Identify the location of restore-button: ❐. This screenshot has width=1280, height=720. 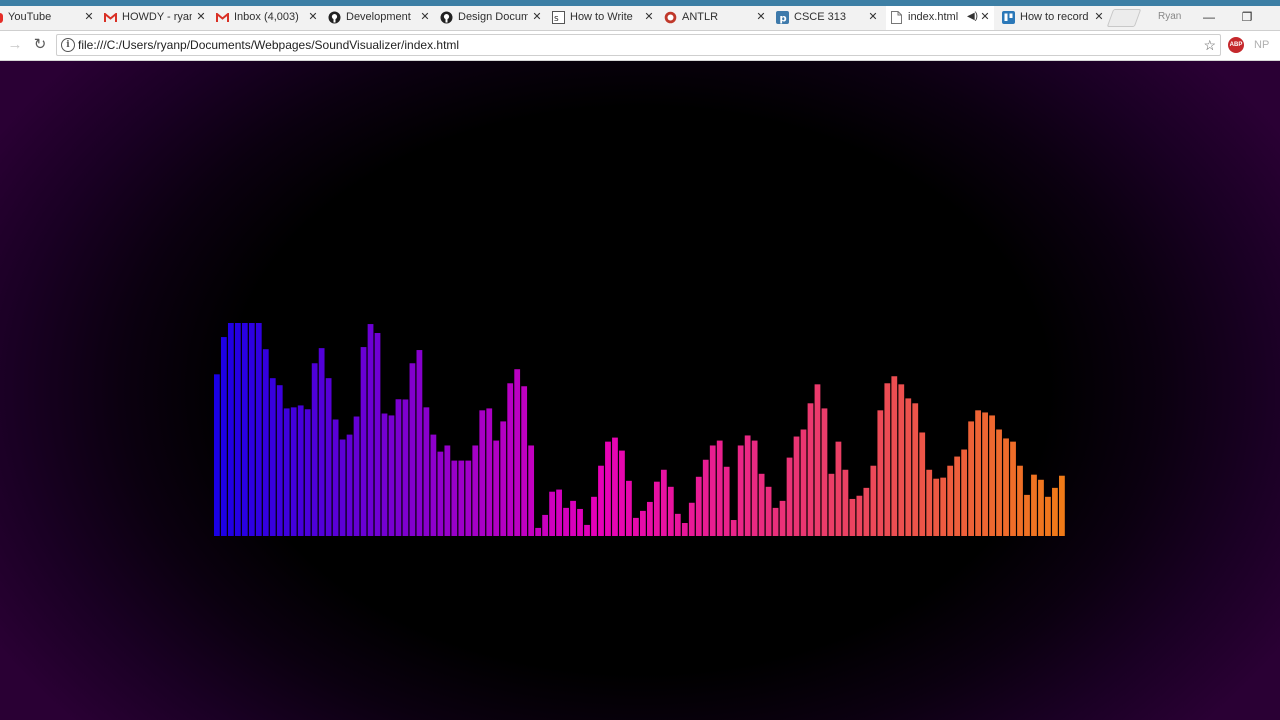
(1247, 17).